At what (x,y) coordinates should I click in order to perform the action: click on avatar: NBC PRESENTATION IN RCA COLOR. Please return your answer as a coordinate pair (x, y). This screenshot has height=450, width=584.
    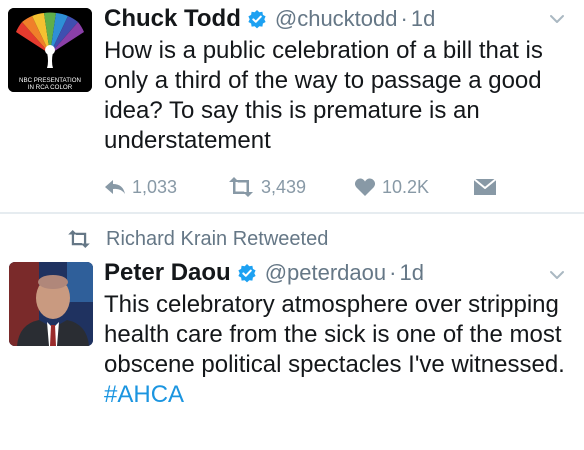
    Looking at the image, I should click on (50, 50).